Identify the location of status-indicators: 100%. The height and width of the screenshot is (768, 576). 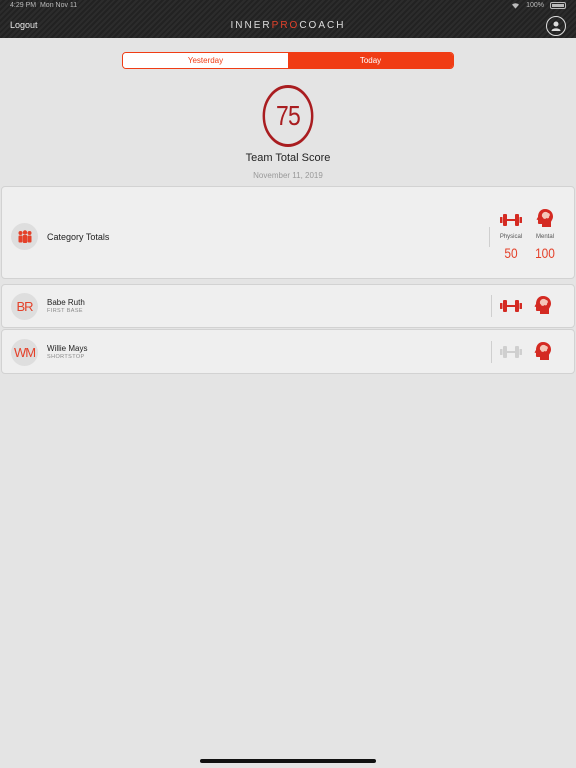
(538, 5).